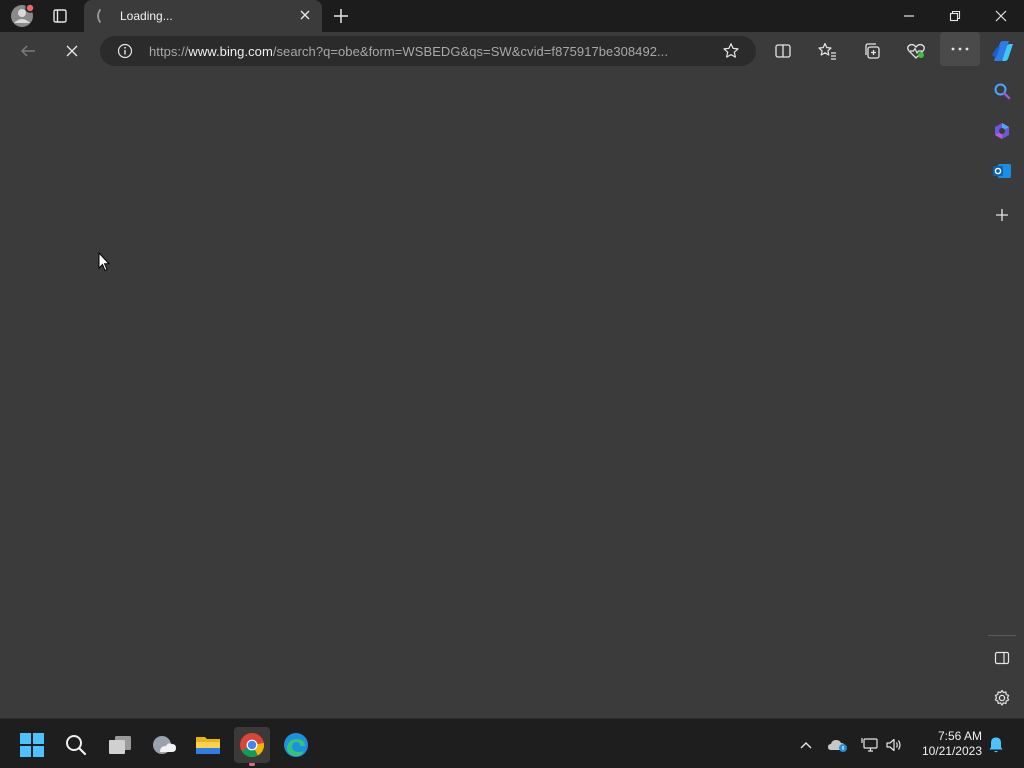 Image resolution: width=1024 pixels, height=768 pixels. Describe the element at coordinates (230, 51) in the screenshot. I see `url-host: www.bing.com` at that location.